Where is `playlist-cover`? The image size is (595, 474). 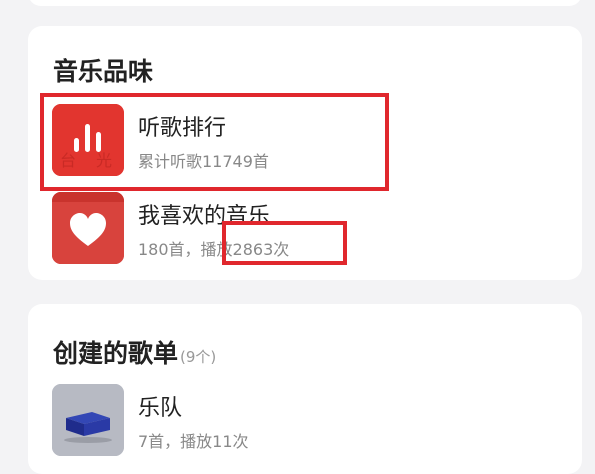 playlist-cover is located at coordinates (88, 420).